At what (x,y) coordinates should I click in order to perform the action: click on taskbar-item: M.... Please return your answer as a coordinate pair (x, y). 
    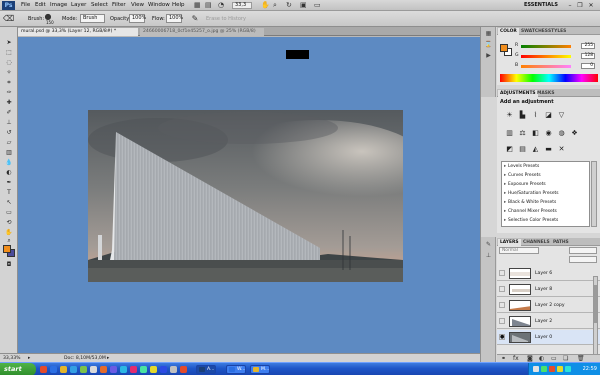
    Looking at the image, I should click on (260, 369).